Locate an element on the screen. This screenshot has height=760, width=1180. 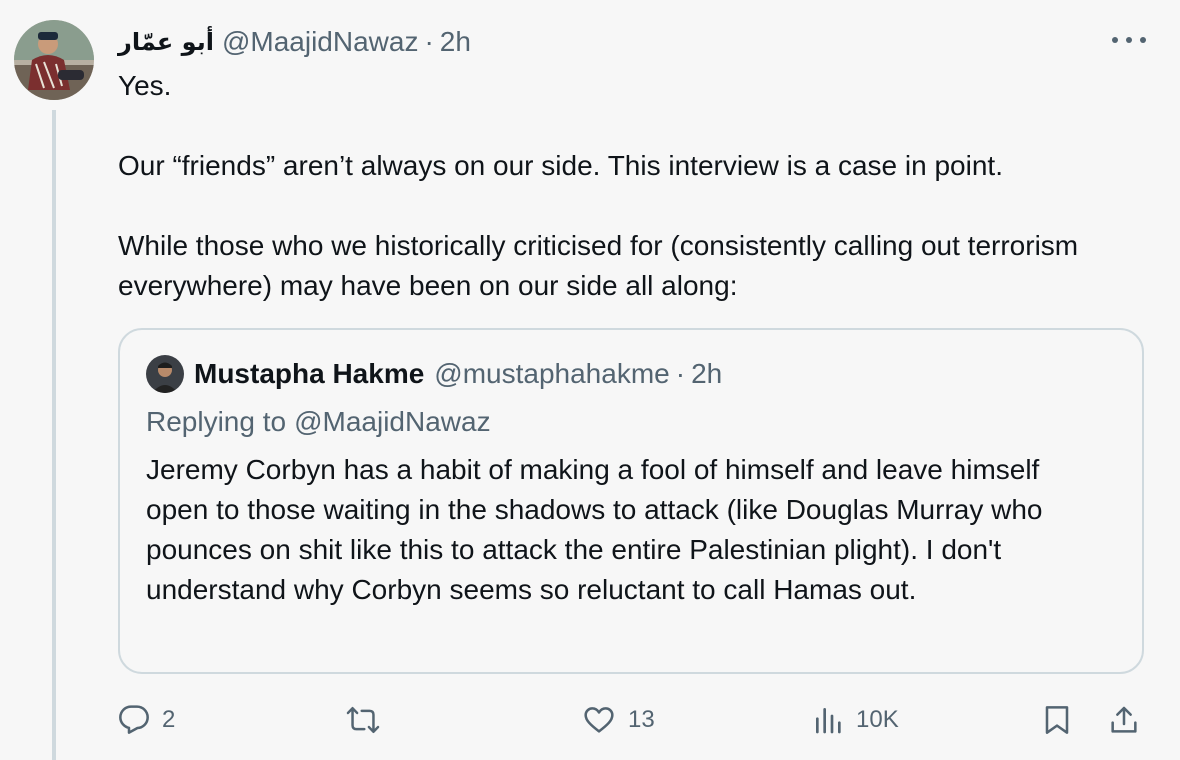
bookmark-icon is located at coordinates (1057, 720).